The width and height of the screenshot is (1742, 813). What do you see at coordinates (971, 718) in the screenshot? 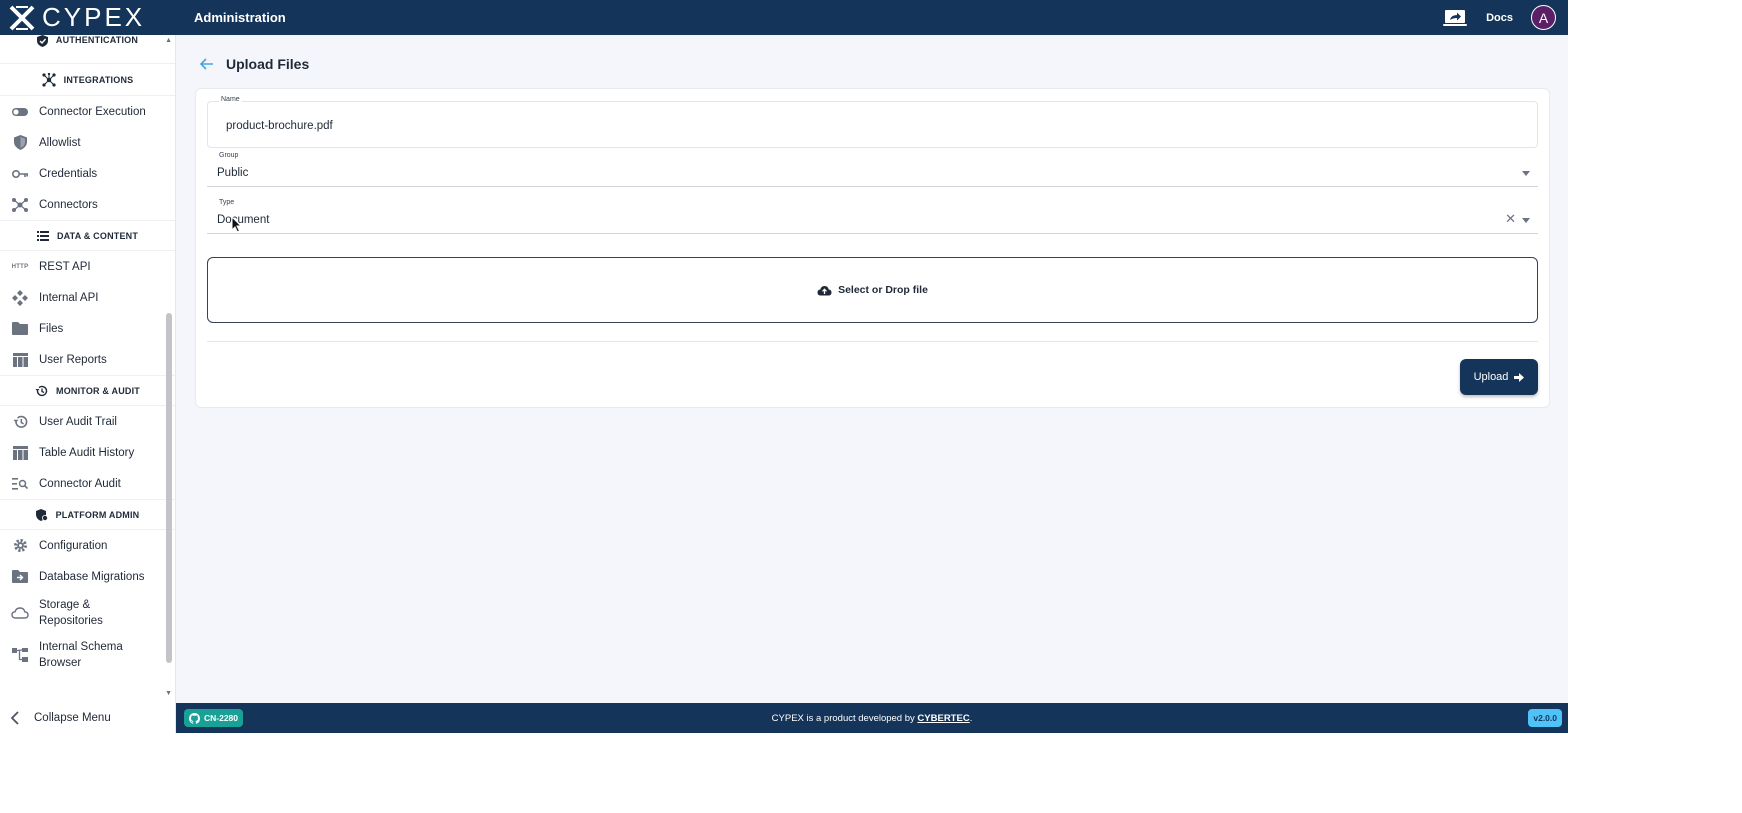
I see `footer-text-suffix: .` at bounding box center [971, 718].